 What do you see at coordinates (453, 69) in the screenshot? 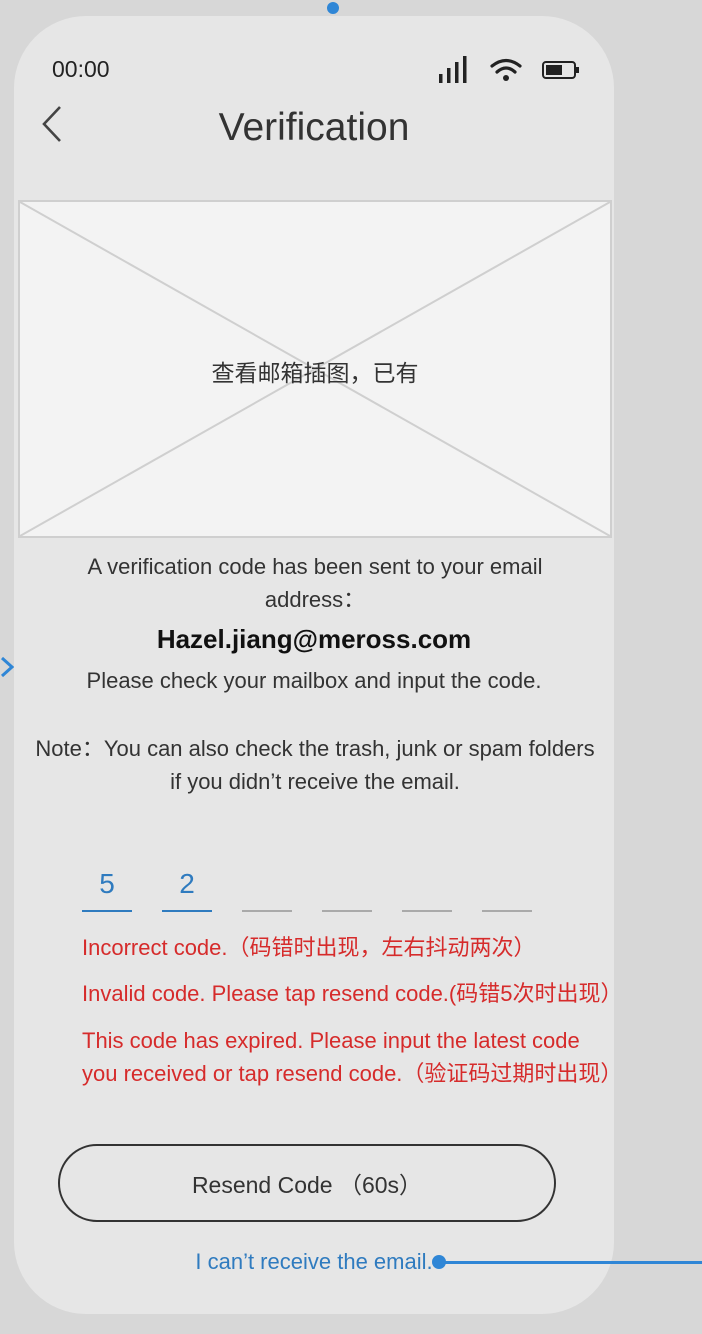
I see `signal-icon` at bounding box center [453, 69].